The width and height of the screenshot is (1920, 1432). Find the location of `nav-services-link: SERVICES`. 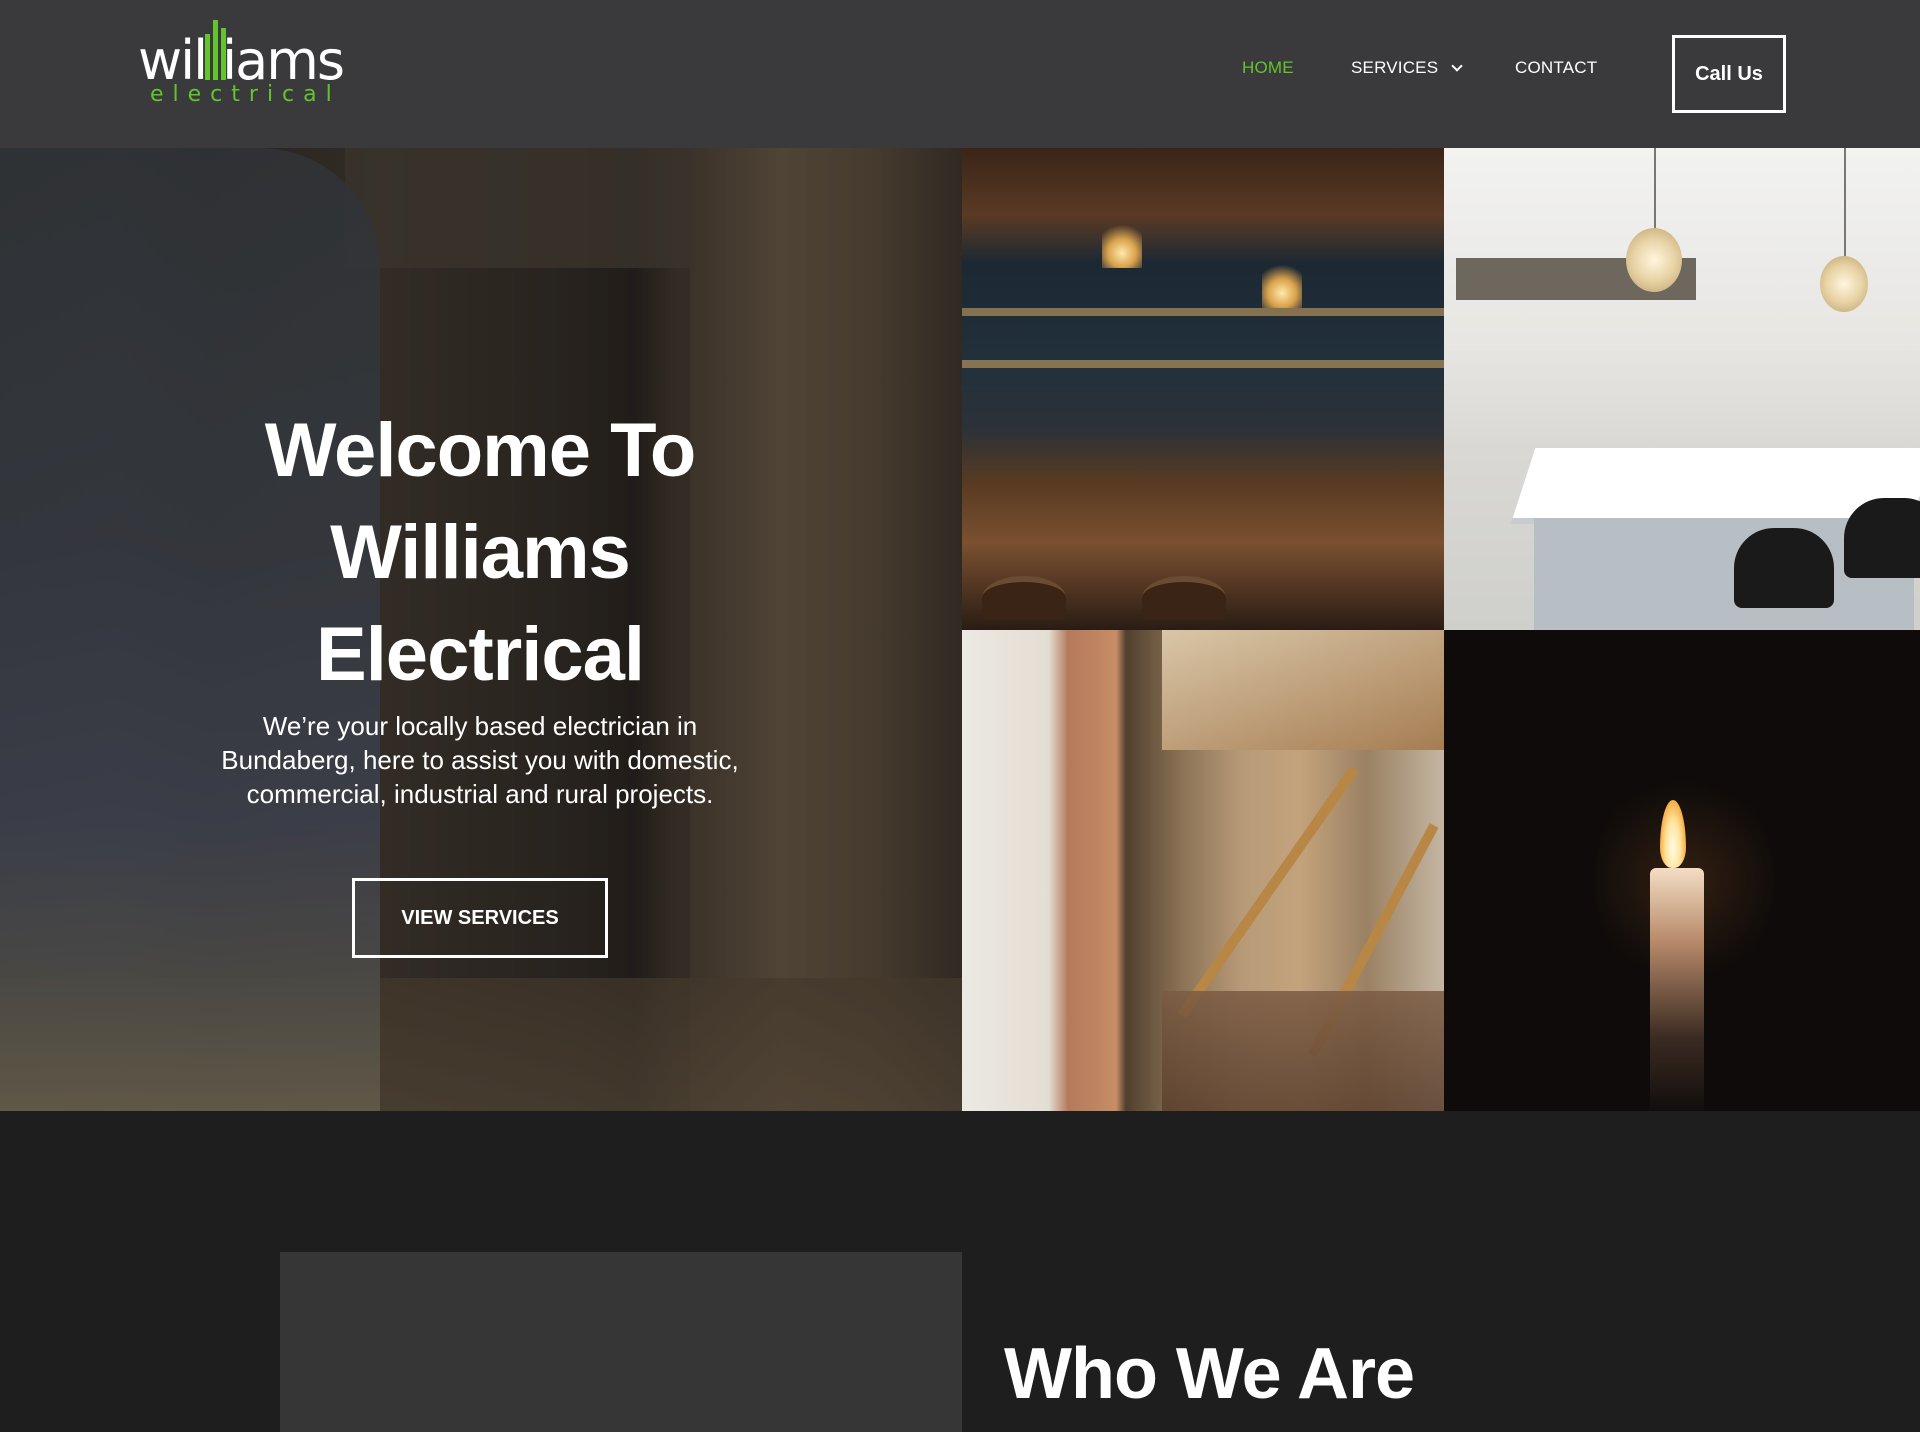

nav-services-link: SERVICES is located at coordinates (1407, 68).